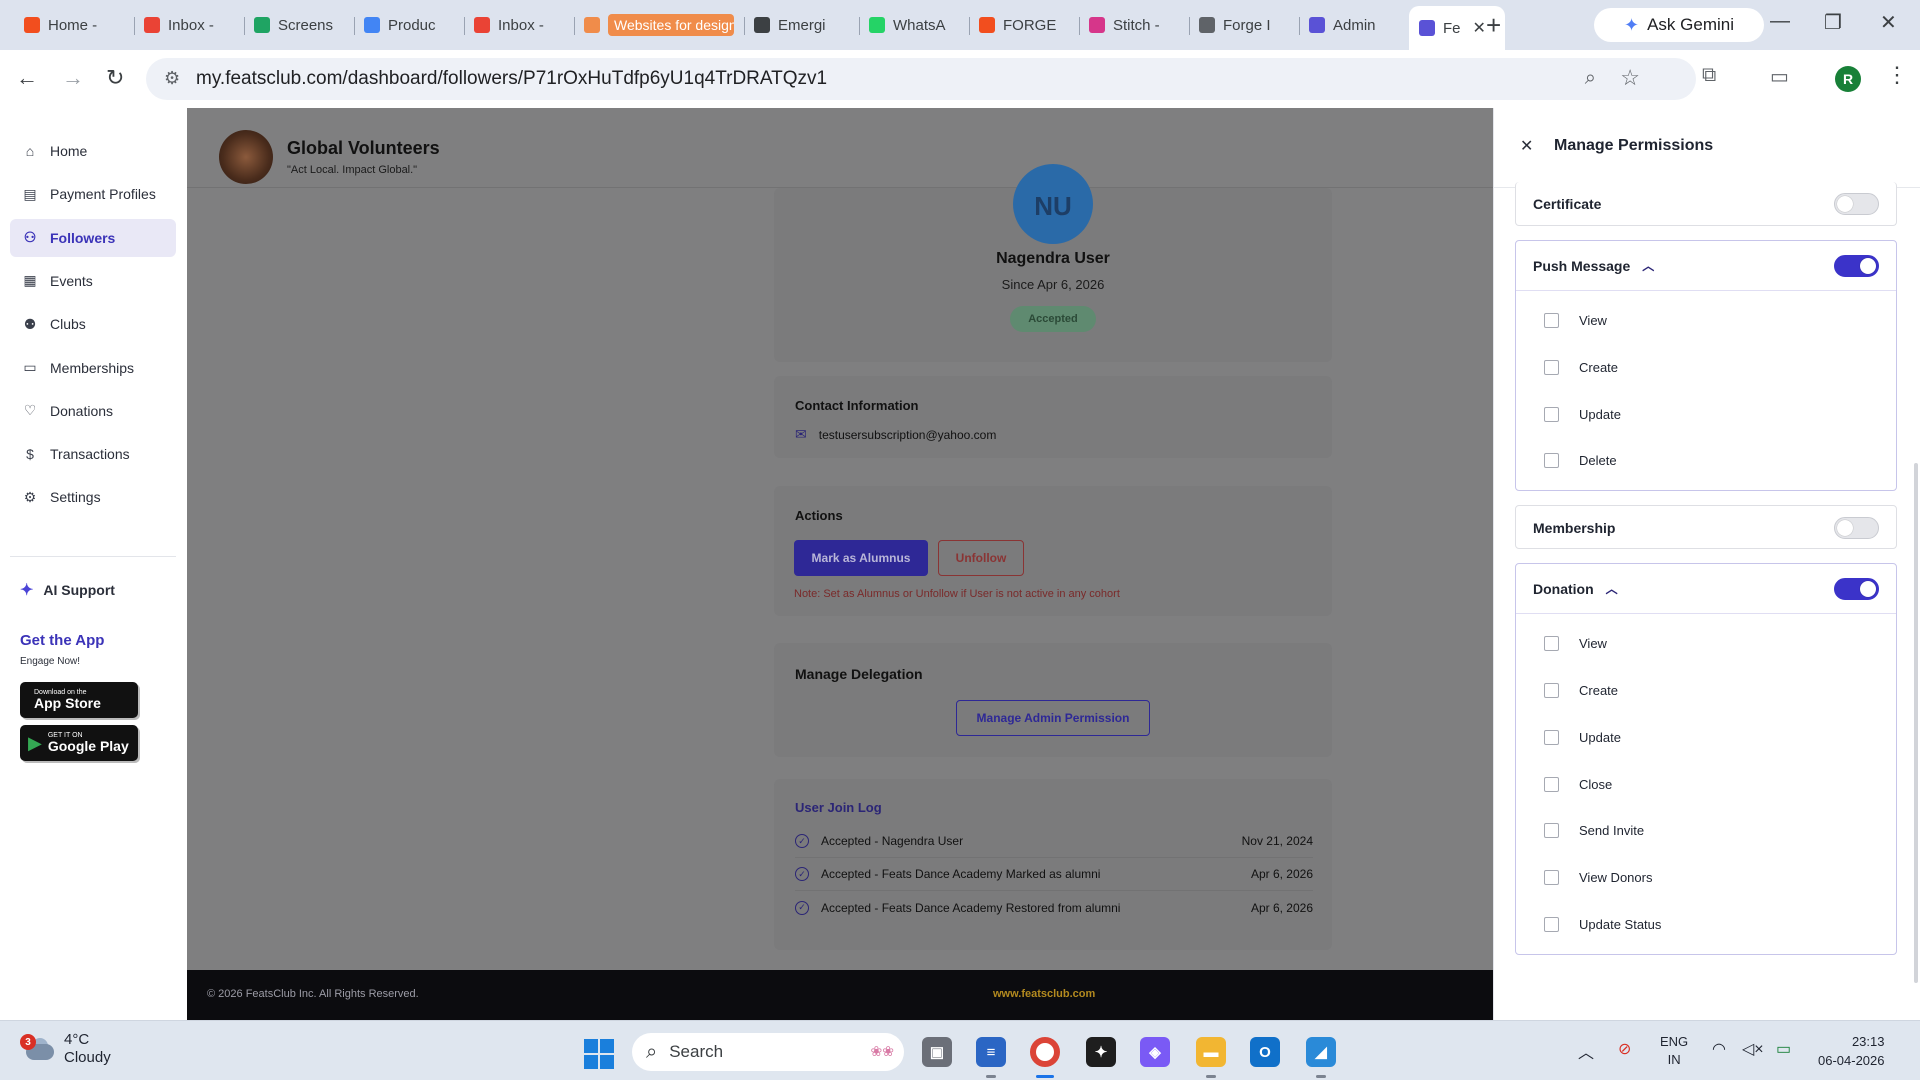  What do you see at coordinates (1916, 723) in the screenshot?
I see `drawer-scrollbar` at bounding box center [1916, 723].